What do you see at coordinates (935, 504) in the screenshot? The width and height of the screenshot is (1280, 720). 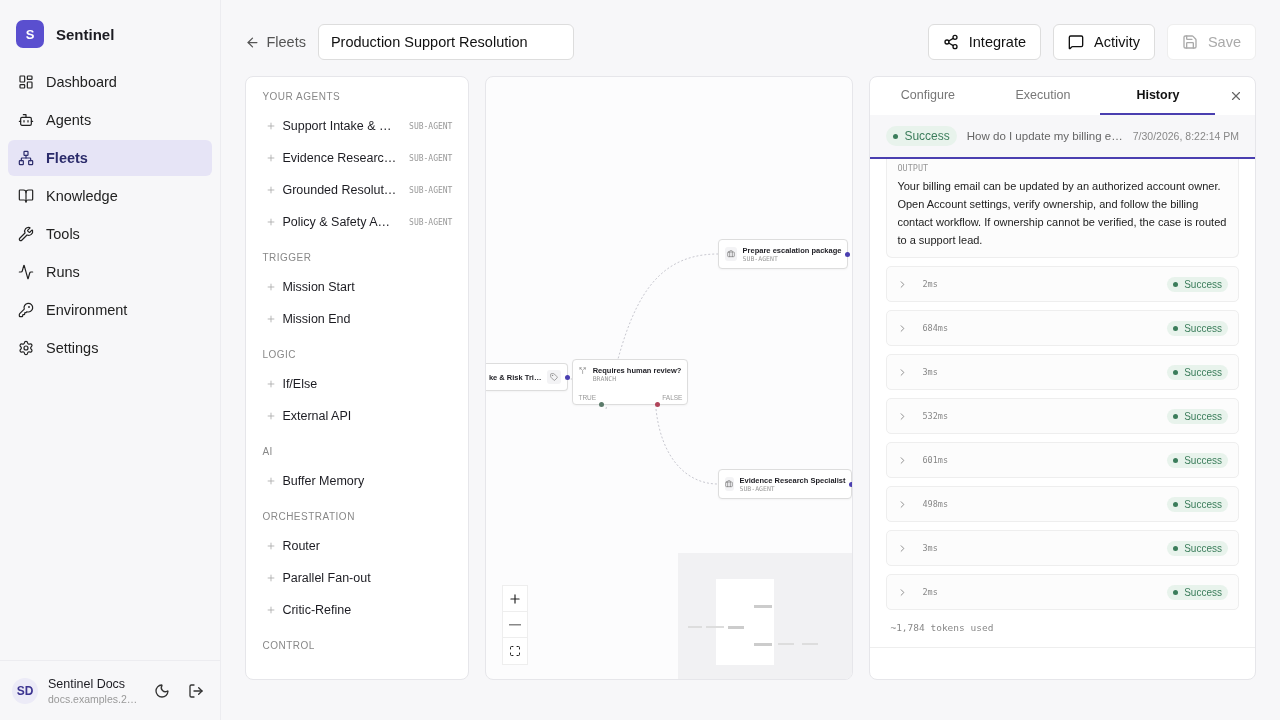 I see `step-duration: 498ms` at bounding box center [935, 504].